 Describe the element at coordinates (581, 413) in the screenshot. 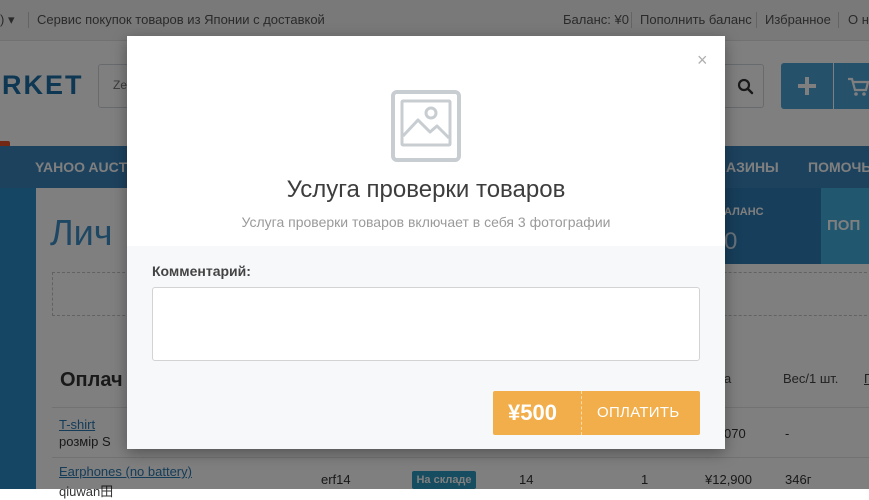

I see `button-divider` at that location.